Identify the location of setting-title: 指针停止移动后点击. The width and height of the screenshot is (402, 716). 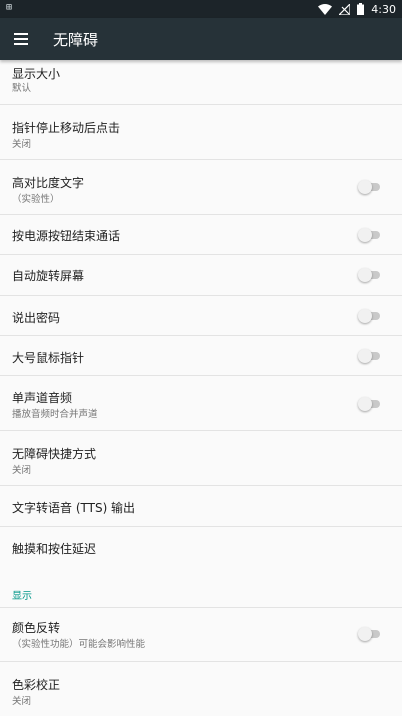
(66, 128).